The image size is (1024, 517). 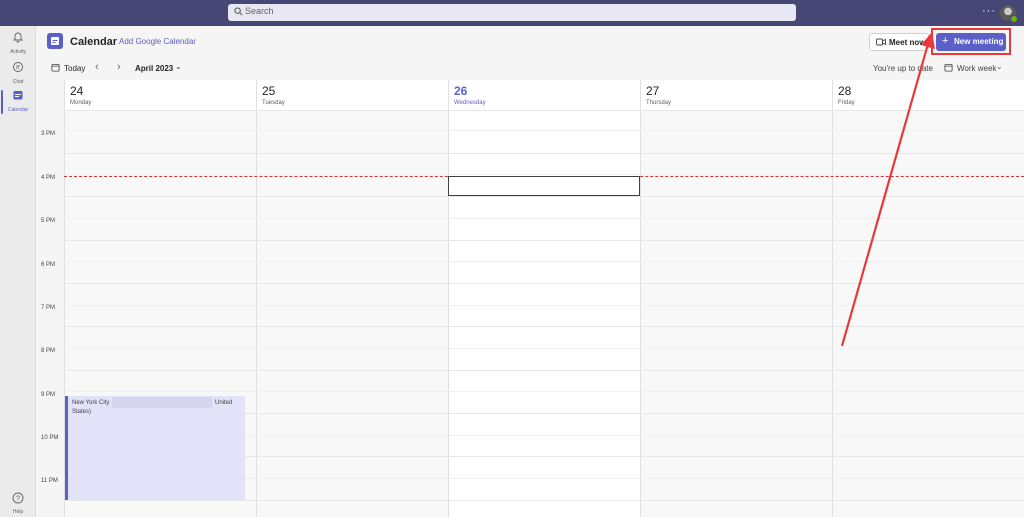 I want to click on day-name: Thursday, so click(x=659, y=103).